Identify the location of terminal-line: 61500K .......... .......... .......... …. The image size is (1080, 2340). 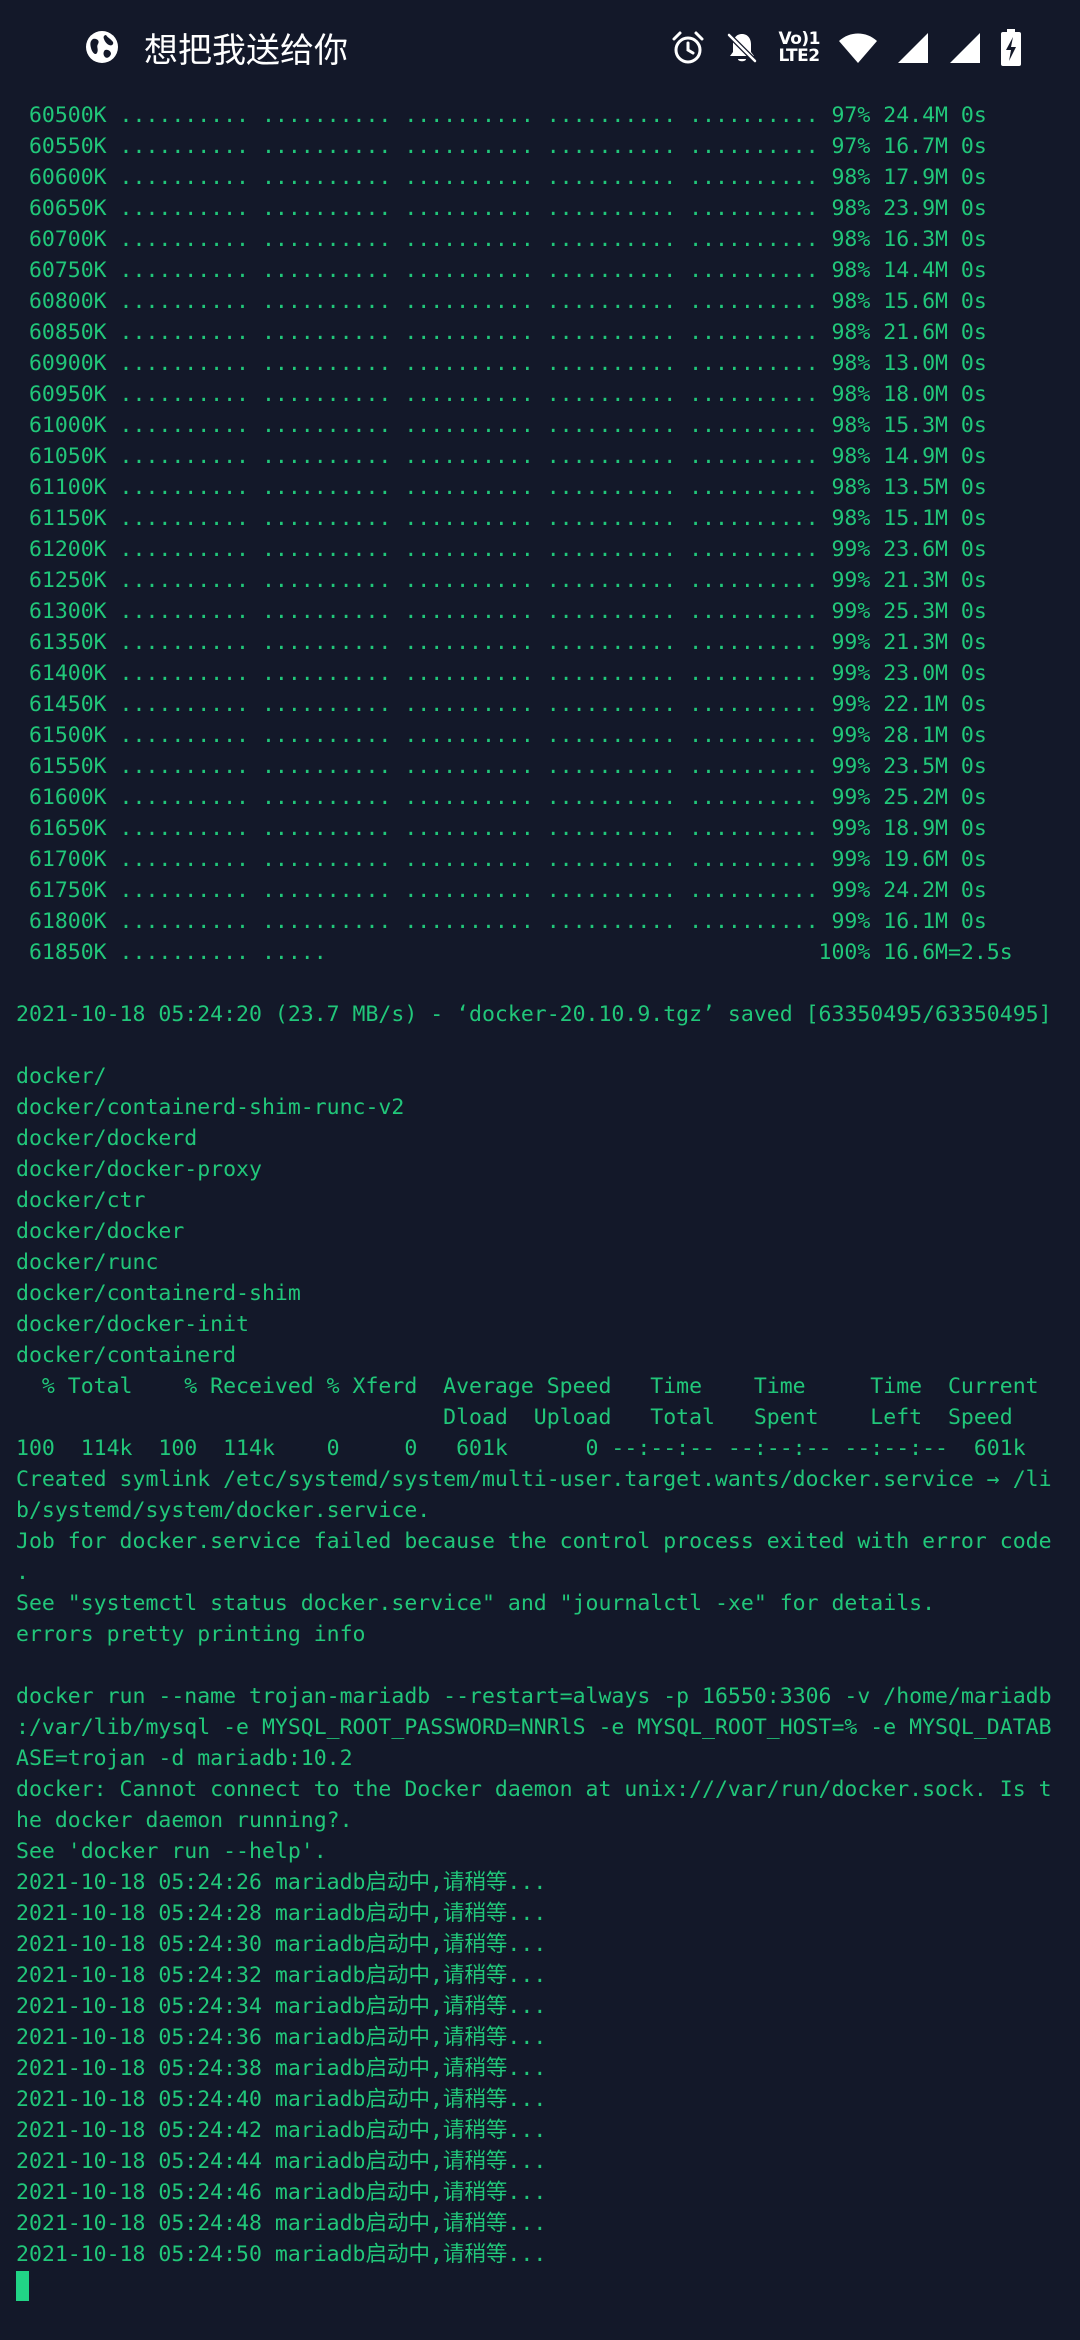
(501, 735).